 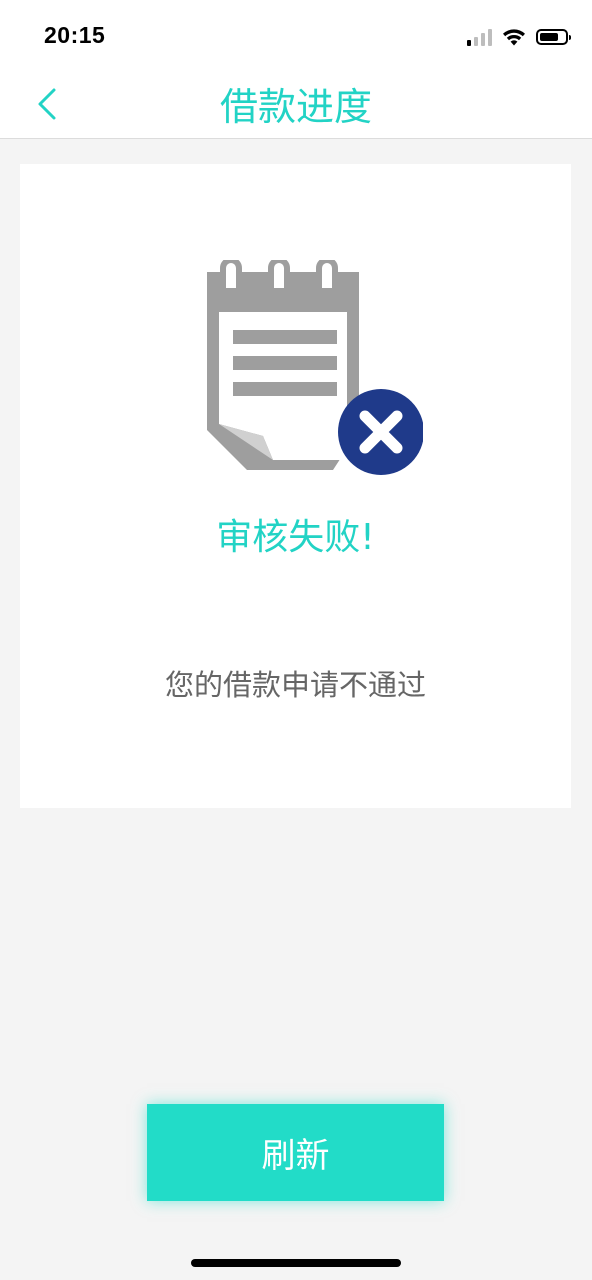 I want to click on status-icons, so click(x=519, y=37).